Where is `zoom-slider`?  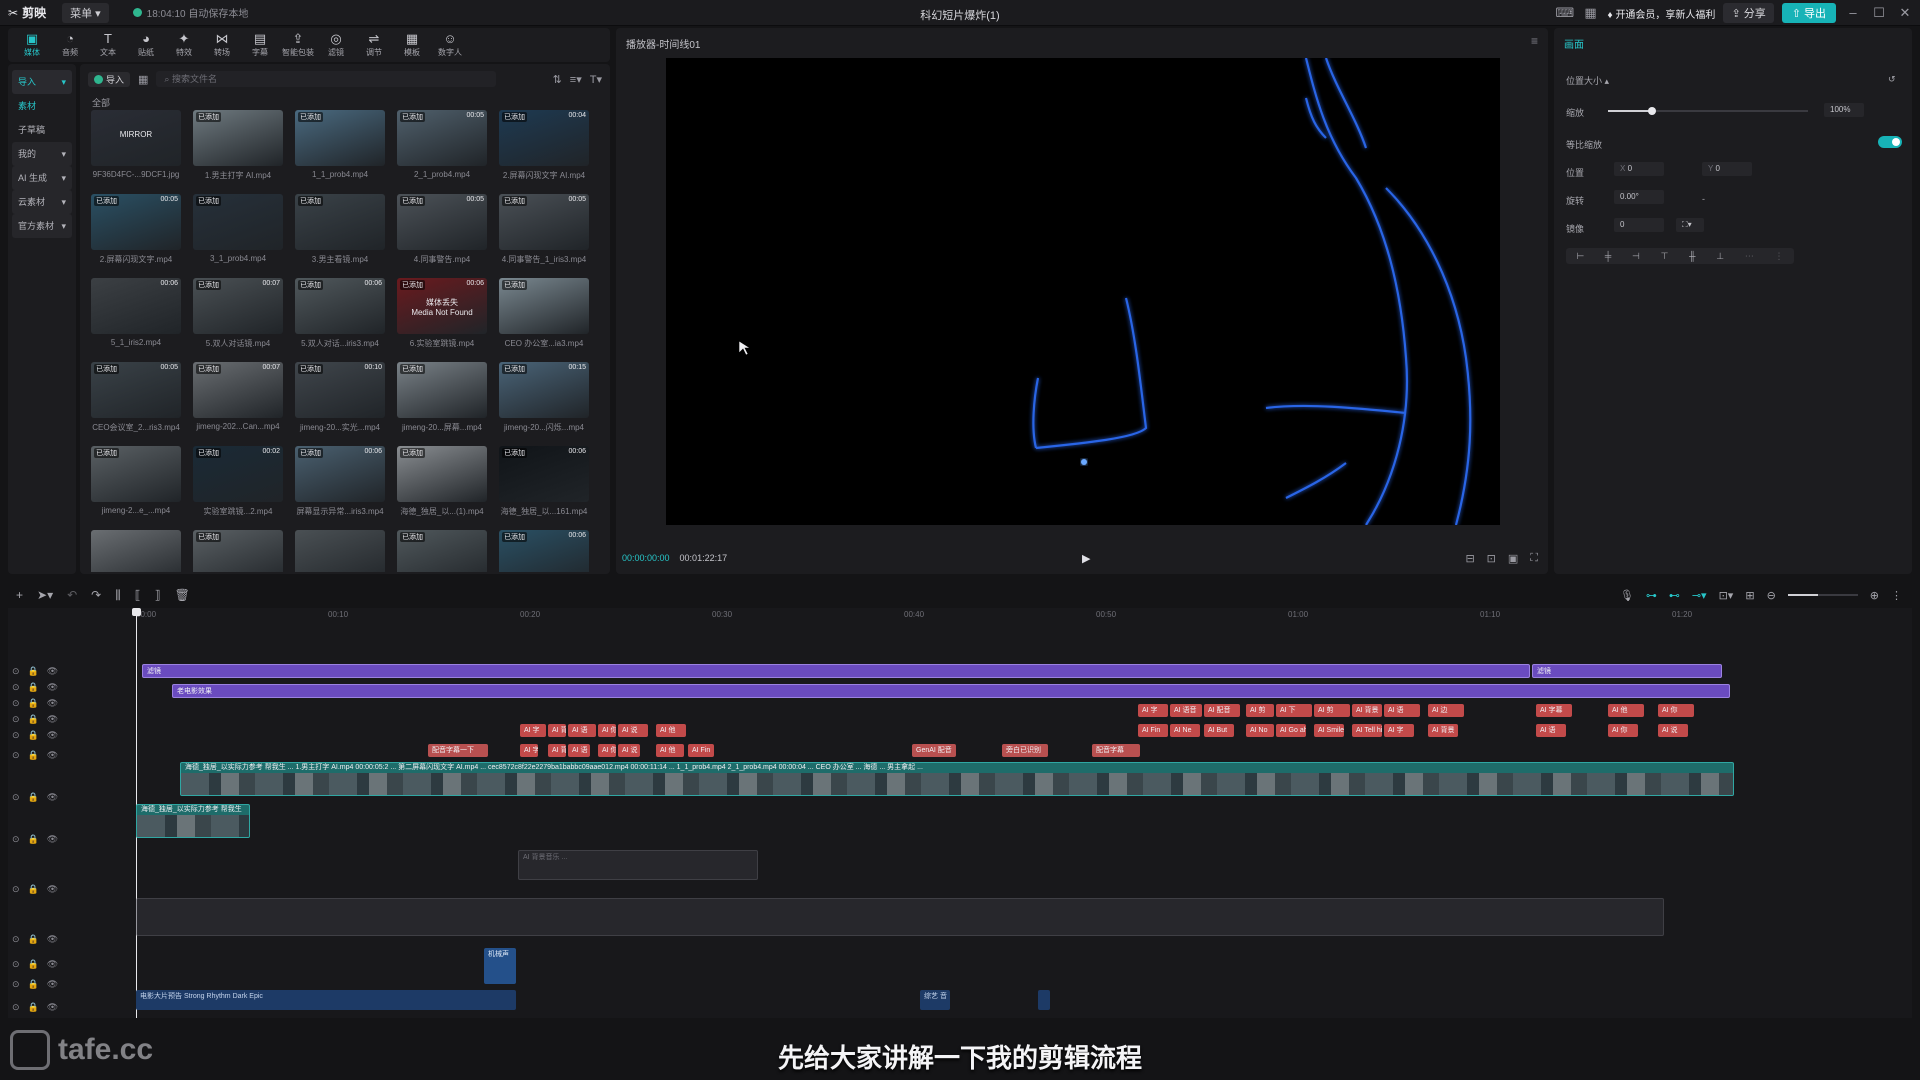 zoom-slider is located at coordinates (1822, 595).